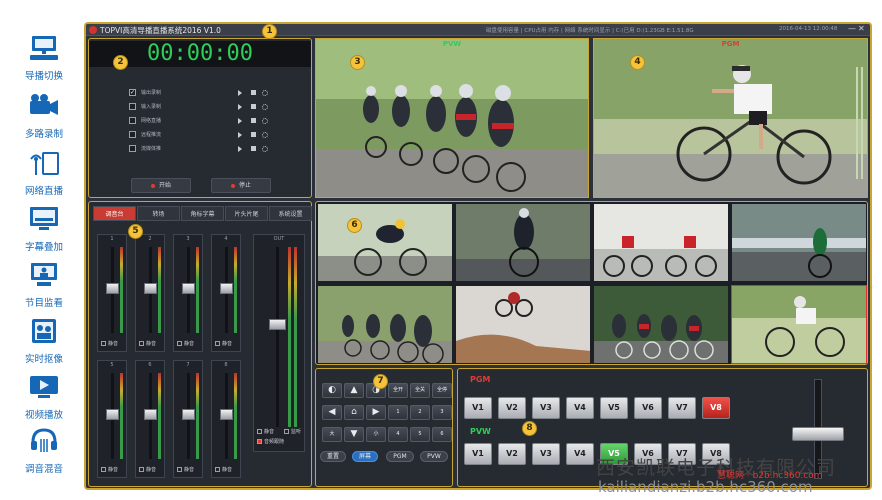 This screenshot has width=882, height=500. I want to click on pvw-assign-button: PVW, so click(434, 456).